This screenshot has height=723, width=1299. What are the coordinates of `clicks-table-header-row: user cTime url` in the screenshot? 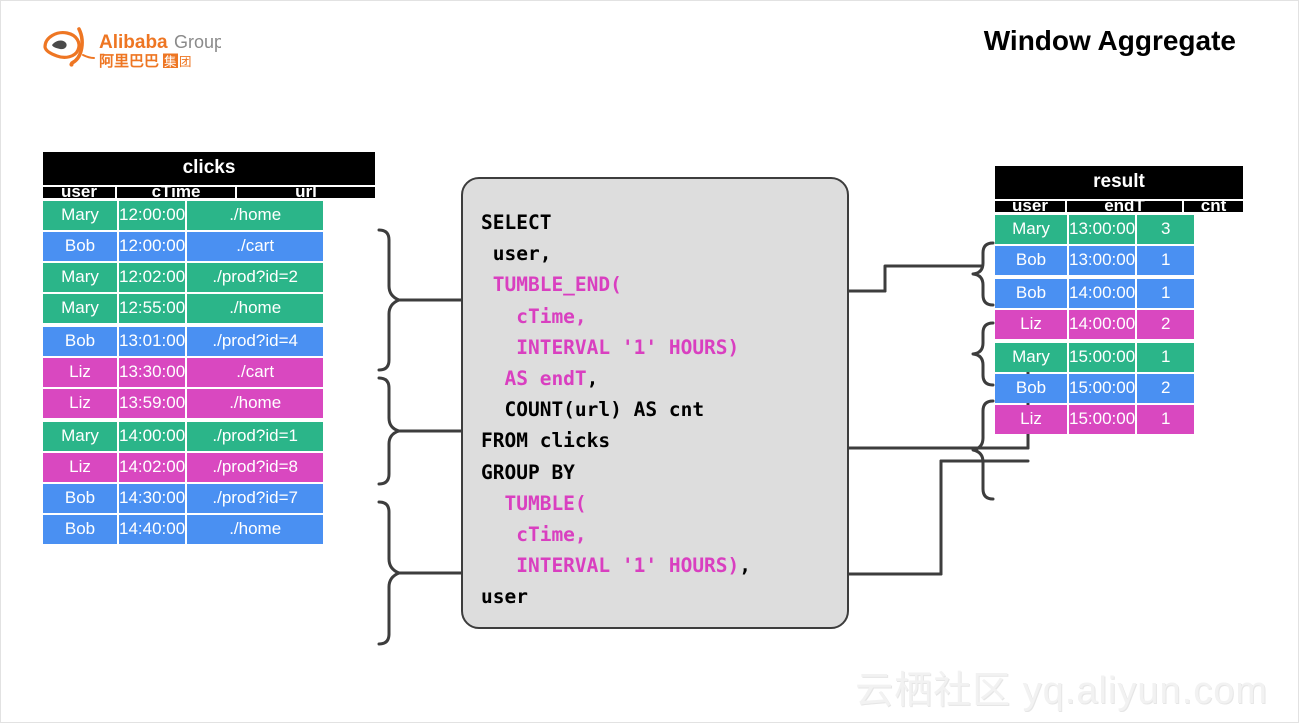 It's located at (209, 191).